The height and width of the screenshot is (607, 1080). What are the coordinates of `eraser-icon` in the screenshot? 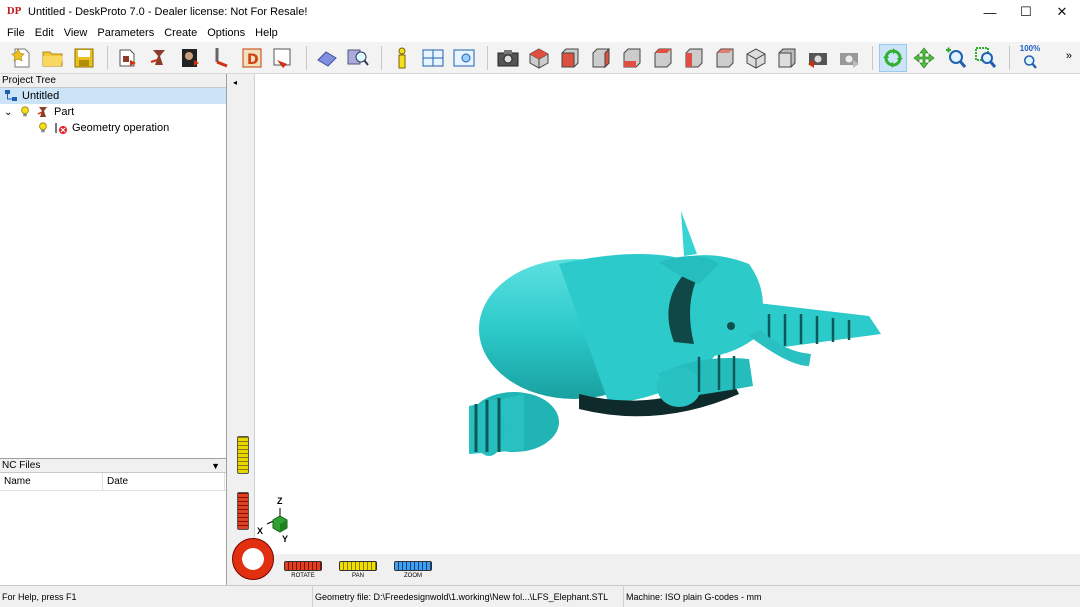 It's located at (327, 58).